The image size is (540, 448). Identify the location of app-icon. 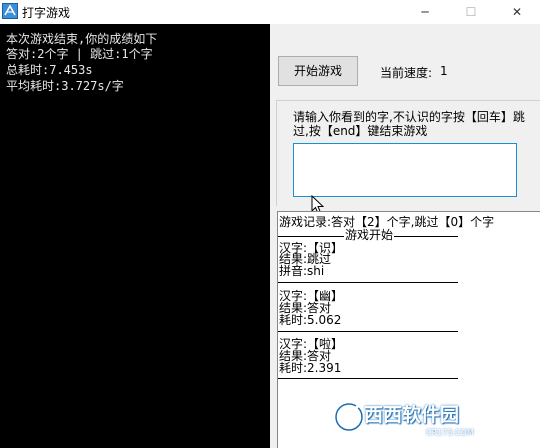
(10, 11).